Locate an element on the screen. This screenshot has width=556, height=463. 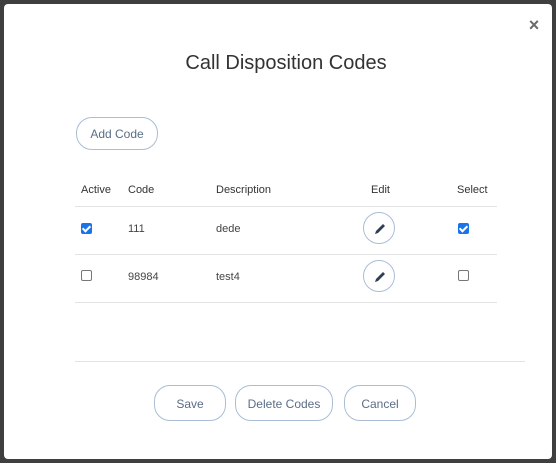
description-cell: dede is located at coordinates (228, 229).